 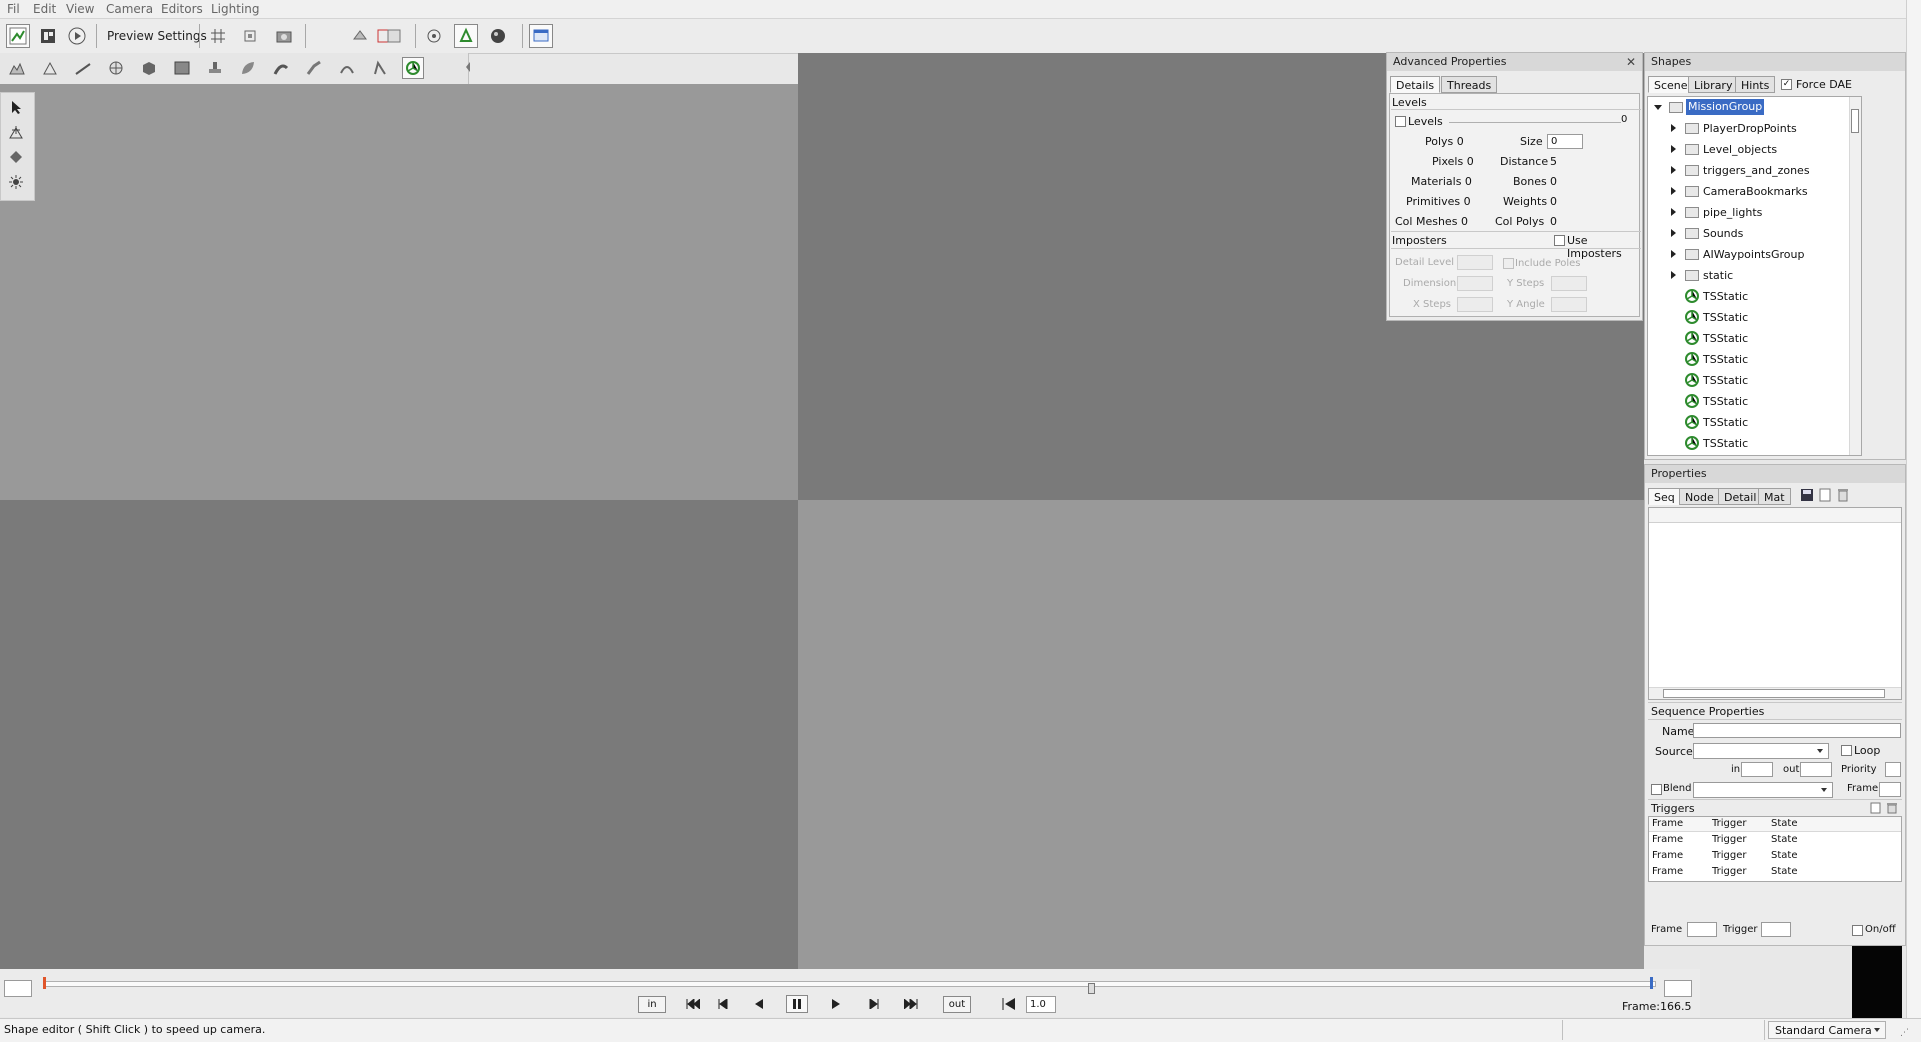 What do you see at coordinates (1754, 149) in the screenshot?
I see `tree-folder-row: Level_objects` at bounding box center [1754, 149].